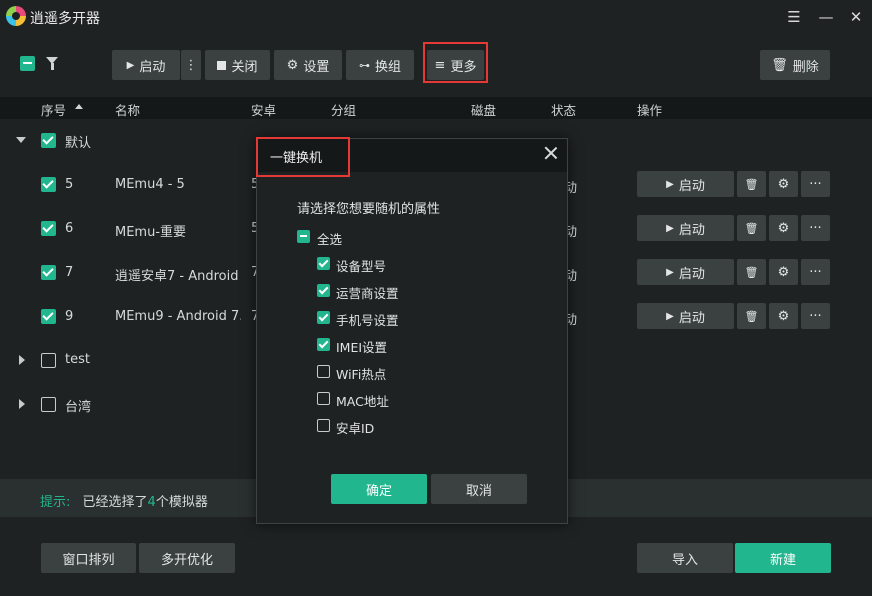 This screenshot has width=872, height=596. I want to click on header-disk: 磁盘, so click(484, 110).